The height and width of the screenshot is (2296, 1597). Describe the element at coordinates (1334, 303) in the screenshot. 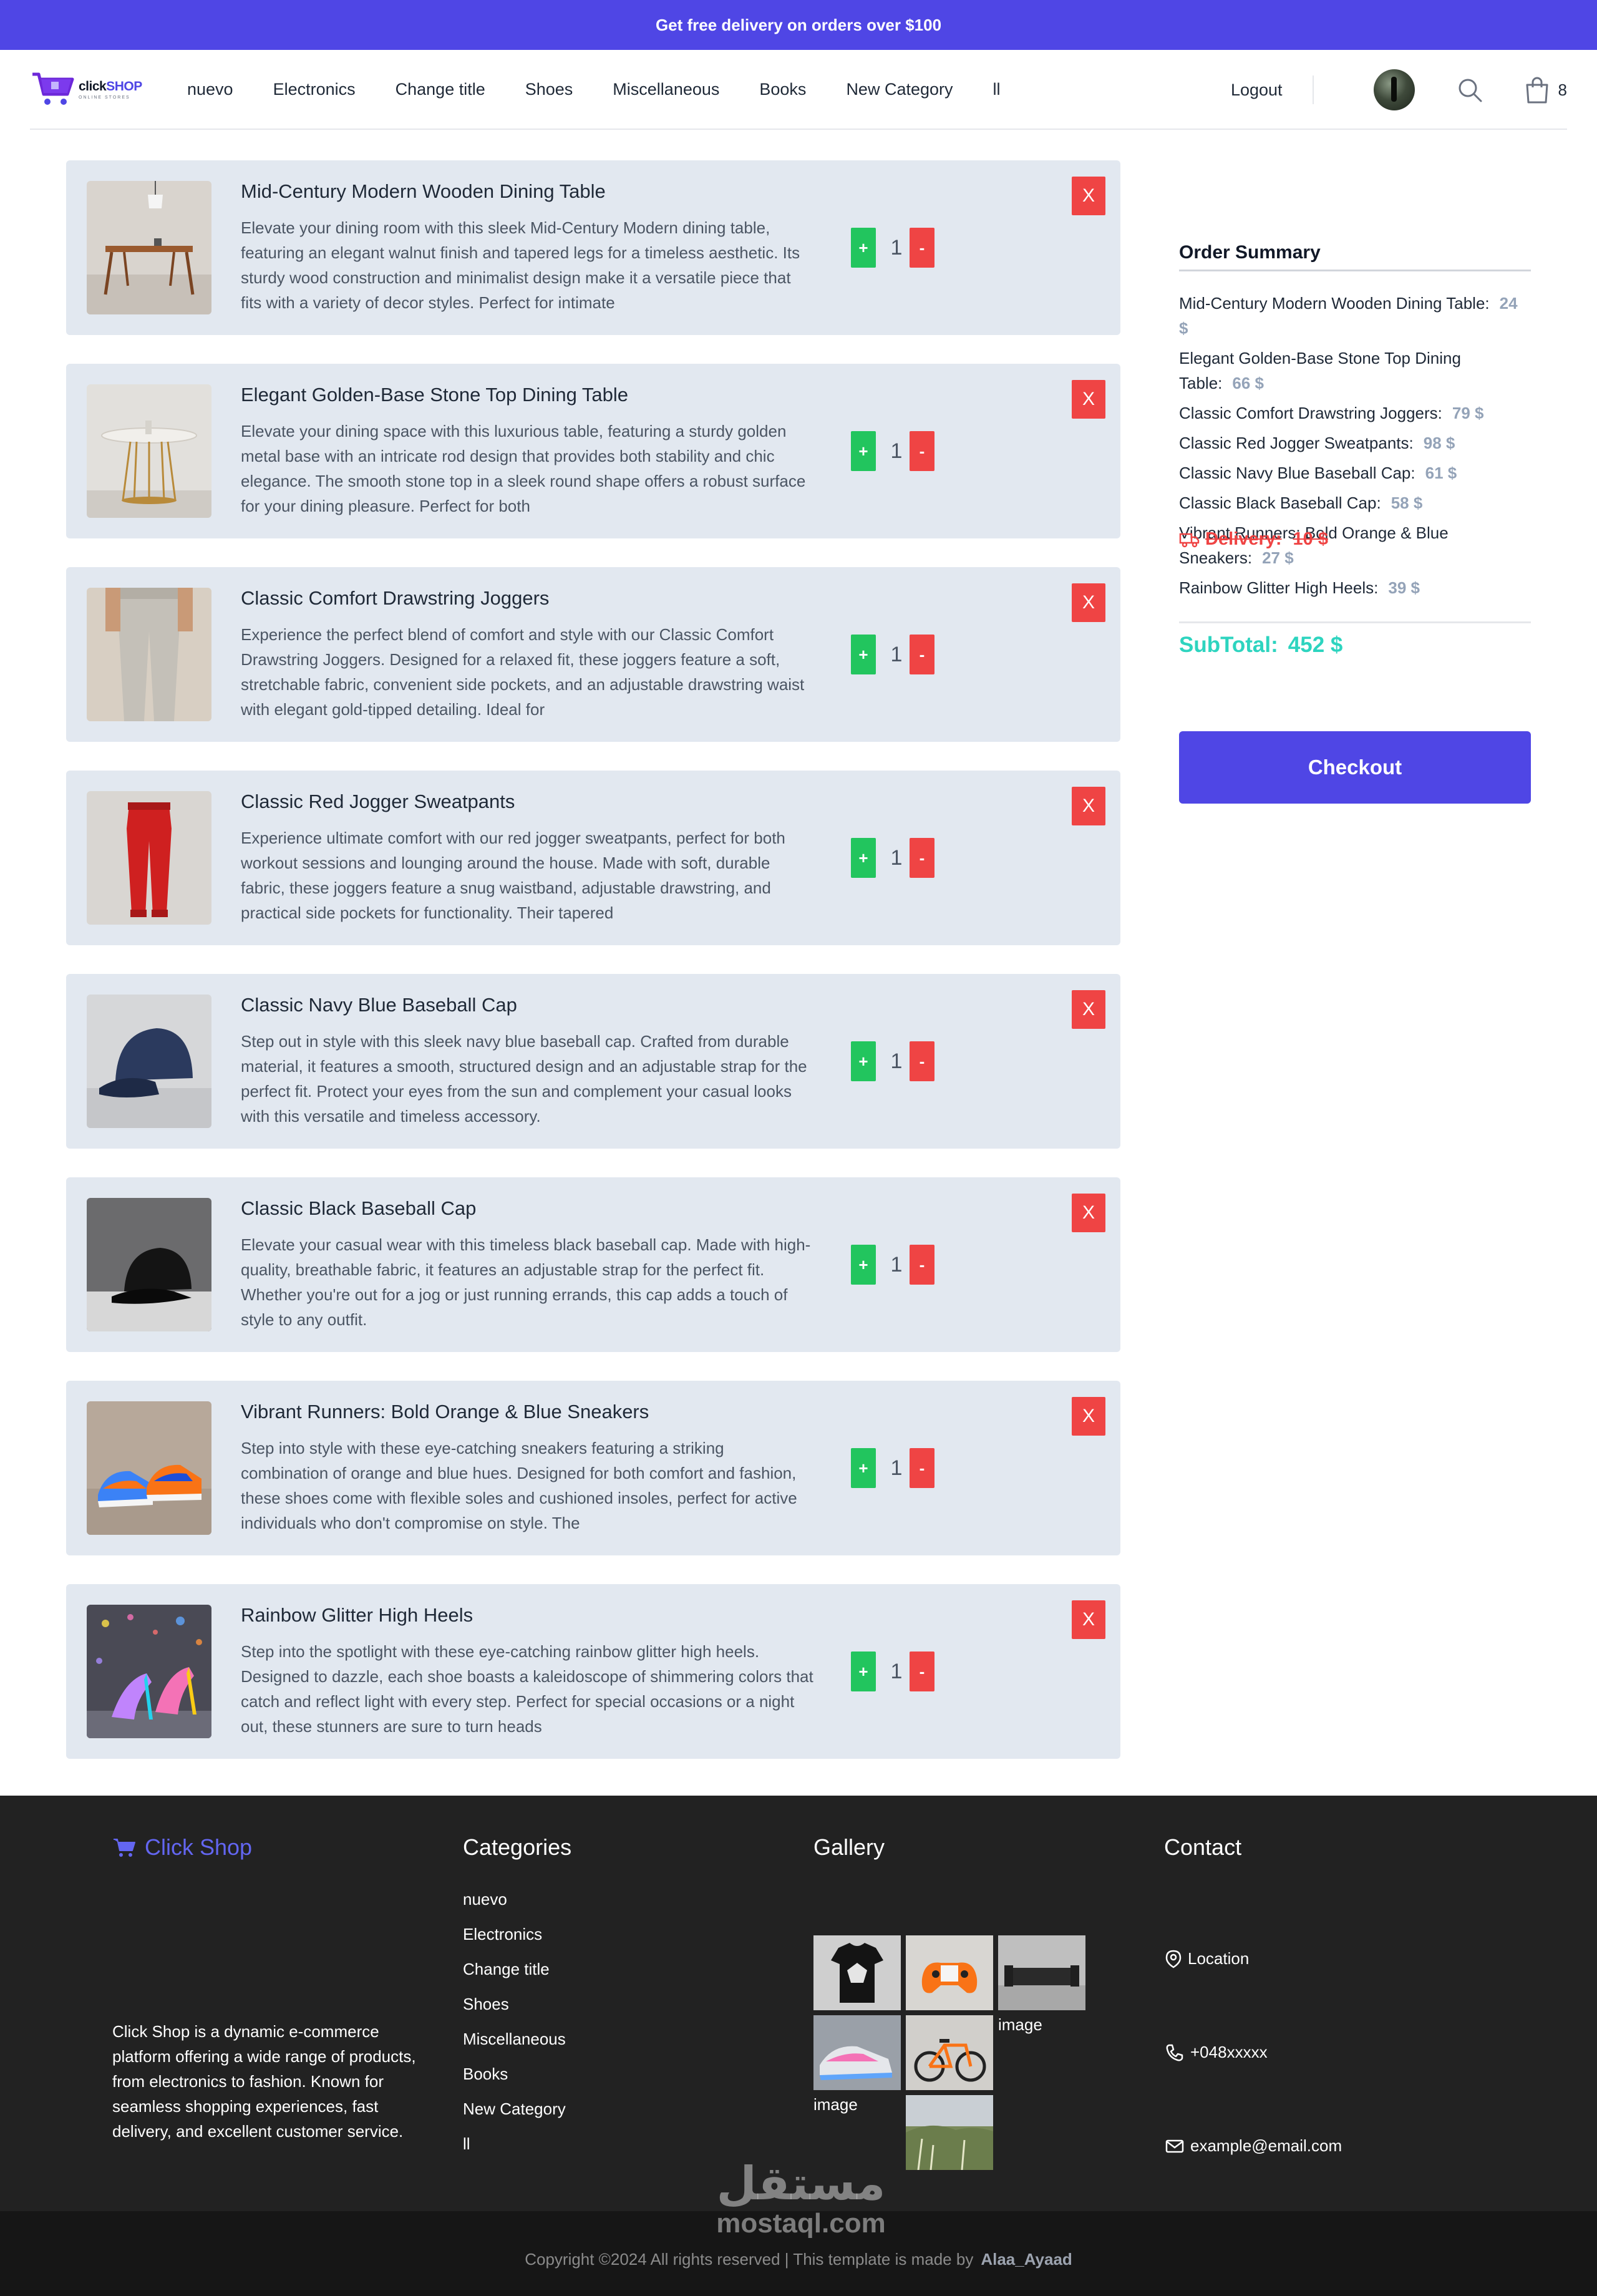

I see `summary-line-name: Mid-Century Modern Wooden Dining Table:` at that location.